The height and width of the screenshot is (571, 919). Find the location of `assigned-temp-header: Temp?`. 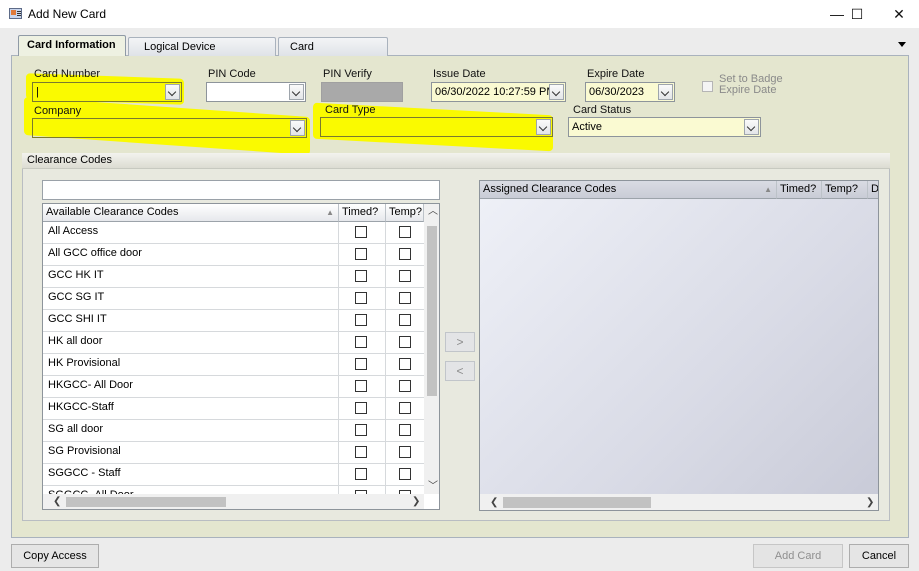

assigned-temp-header: Temp? is located at coordinates (845, 190).